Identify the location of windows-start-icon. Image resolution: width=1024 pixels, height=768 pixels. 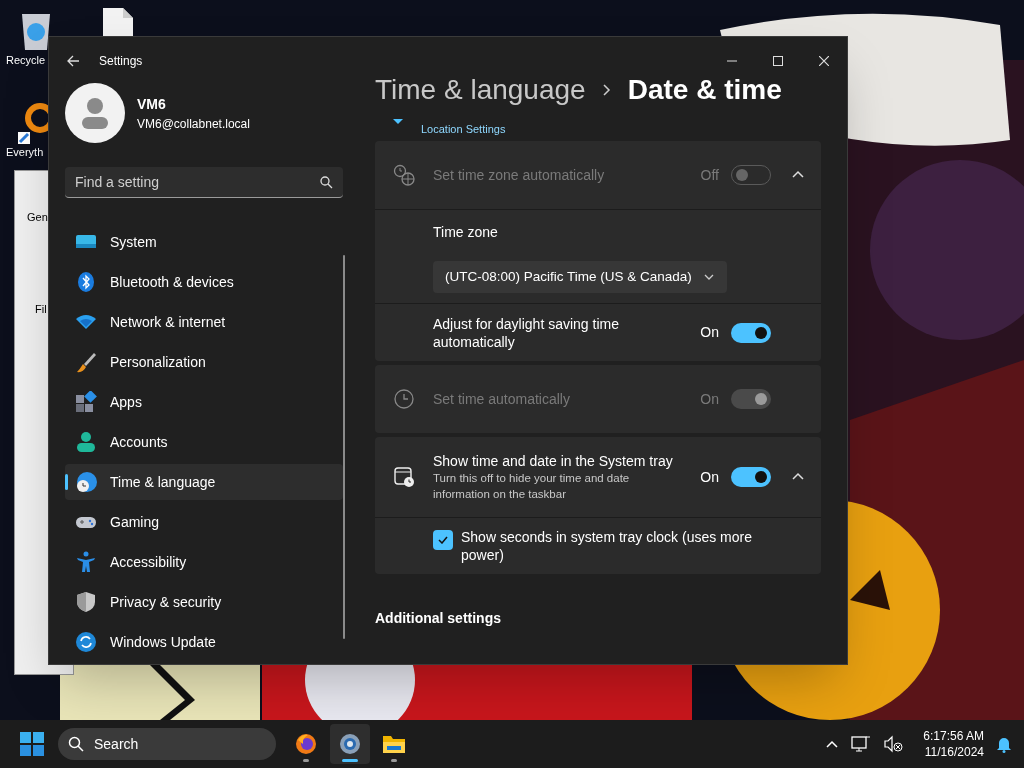
(32, 744).